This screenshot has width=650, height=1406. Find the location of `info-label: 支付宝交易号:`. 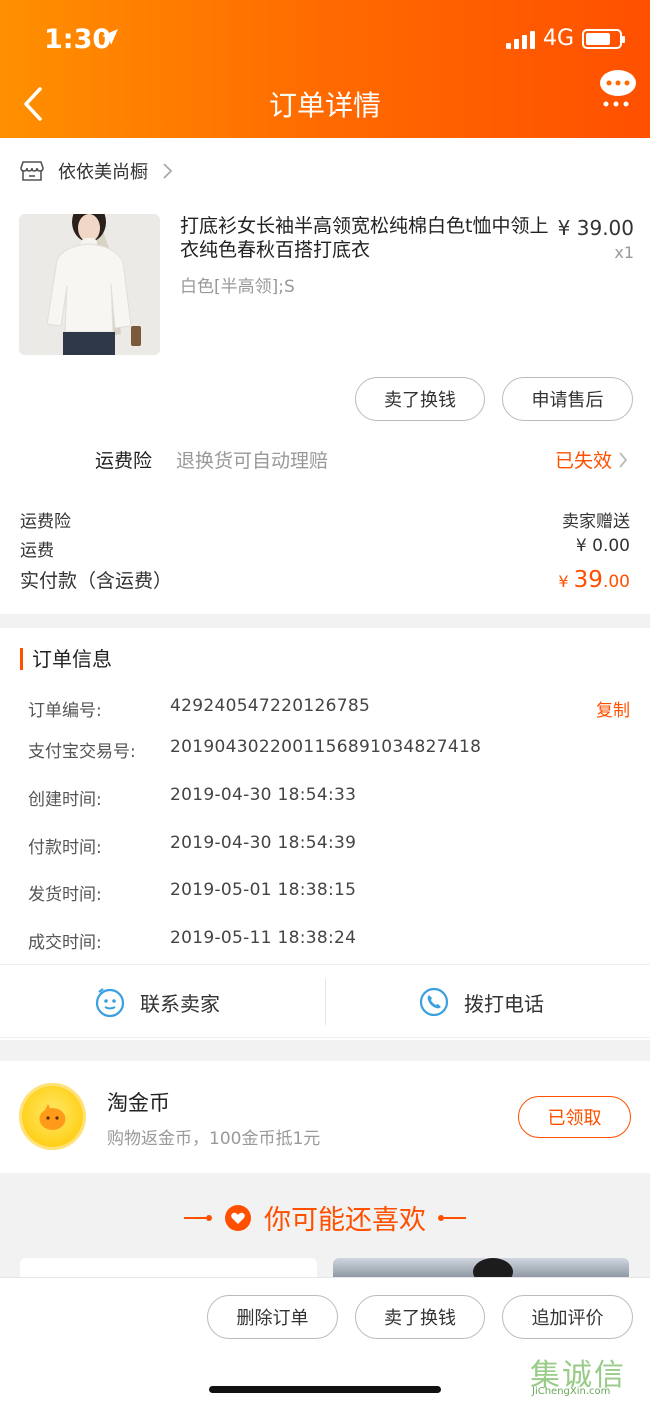

info-label: 支付宝交易号: is located at coordinates (82, 752).